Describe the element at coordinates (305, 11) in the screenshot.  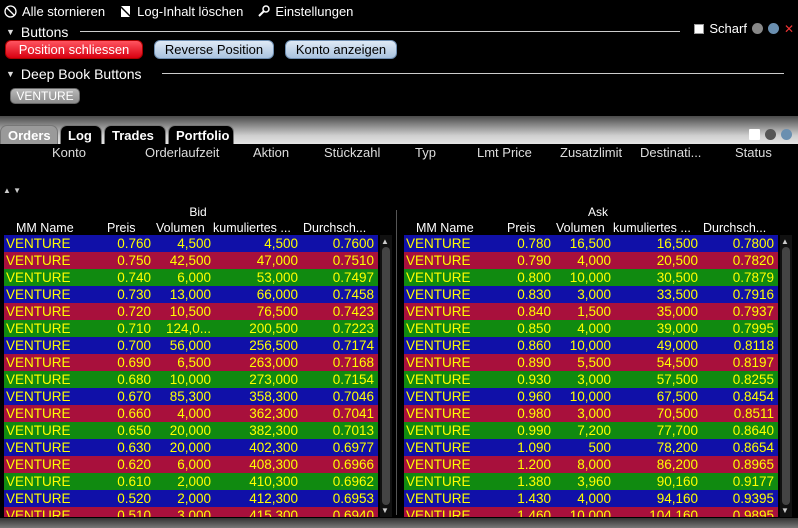
I see `settings-button: Einstellungen` at that location.